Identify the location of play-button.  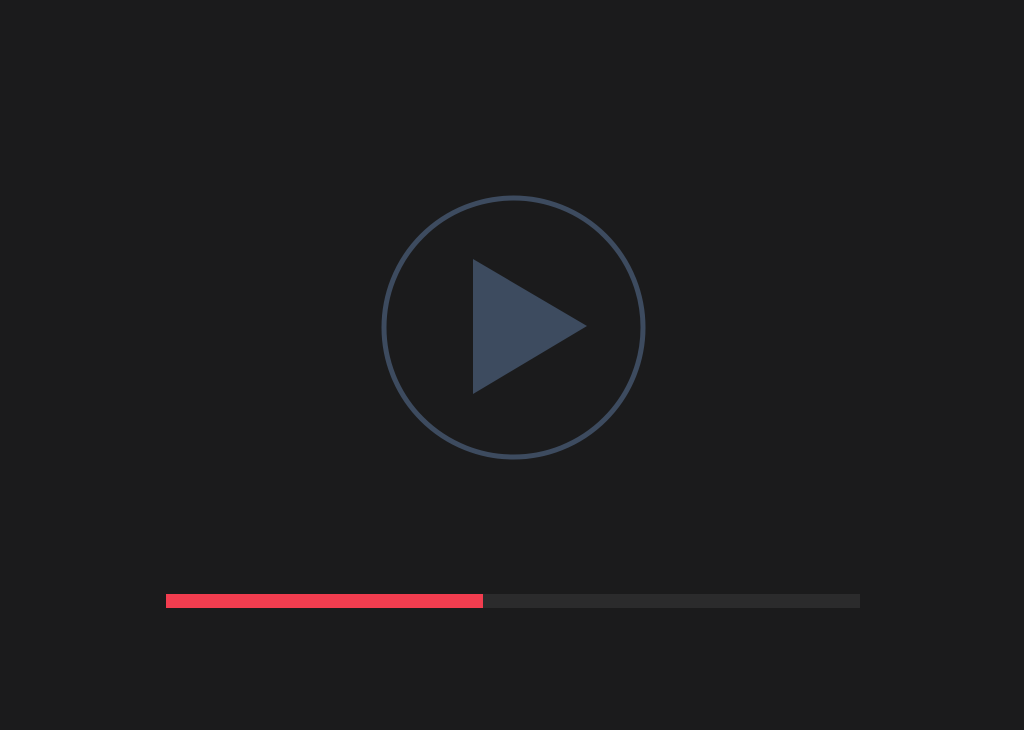
(513, 327).